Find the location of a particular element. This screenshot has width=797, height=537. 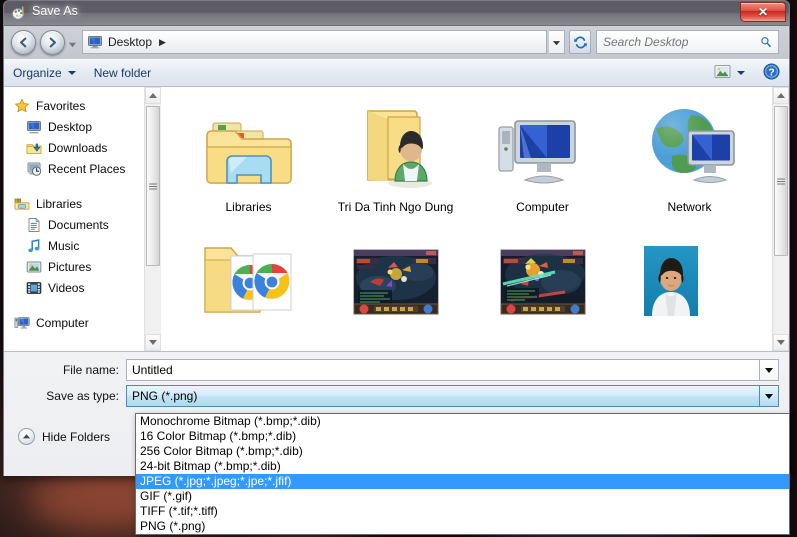

organize-button: Organize is located at coordinates (44, 73).